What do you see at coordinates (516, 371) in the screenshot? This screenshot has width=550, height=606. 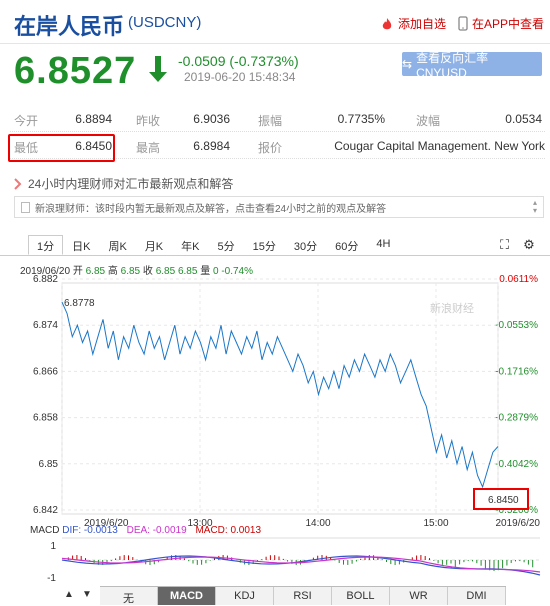 I see `pct-tick-label: -0.1716%` at bounding box center [516, 371].